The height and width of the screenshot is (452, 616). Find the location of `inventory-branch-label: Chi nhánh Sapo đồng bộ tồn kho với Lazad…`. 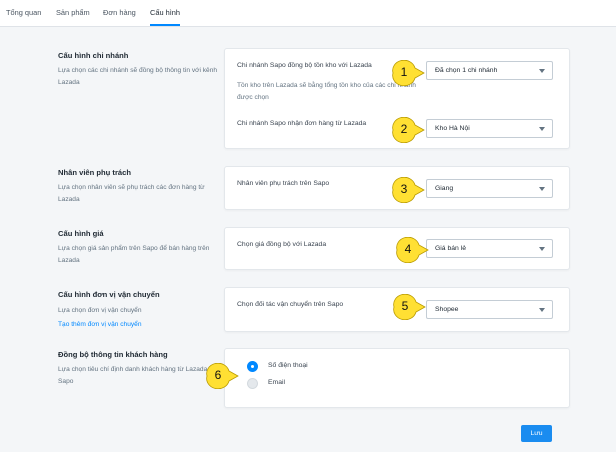

inventory-branch-label: Chi nhánh Sapo đồng bộ tồn kho với Lazad… is located at coordinates (304, 65).